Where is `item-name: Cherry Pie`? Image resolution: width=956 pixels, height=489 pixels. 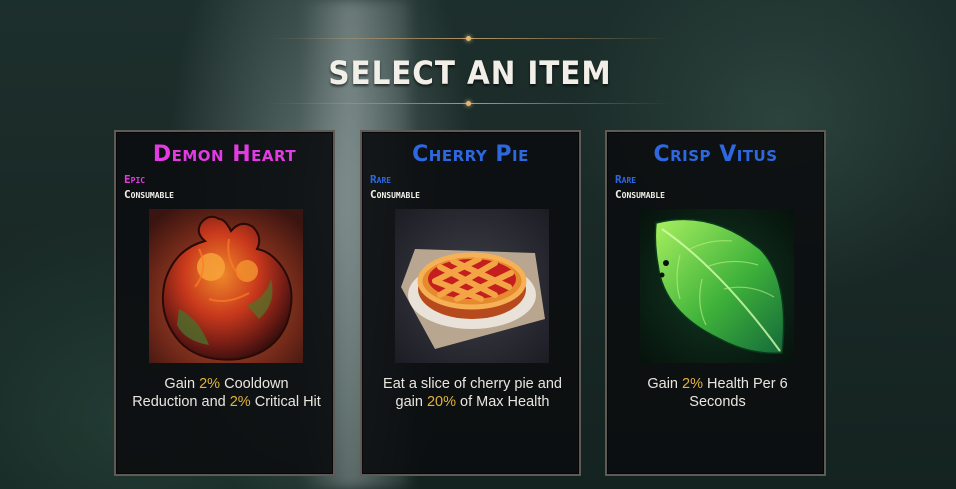 item-name: Cherry Pie is located at coordinates (470, 154).